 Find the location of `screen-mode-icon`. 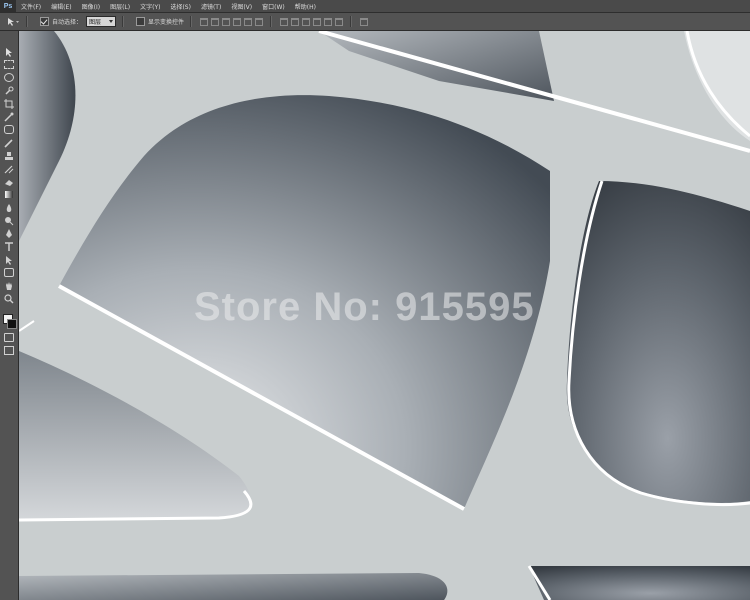

screen-mode-icon is located at coordinates (9, 350).